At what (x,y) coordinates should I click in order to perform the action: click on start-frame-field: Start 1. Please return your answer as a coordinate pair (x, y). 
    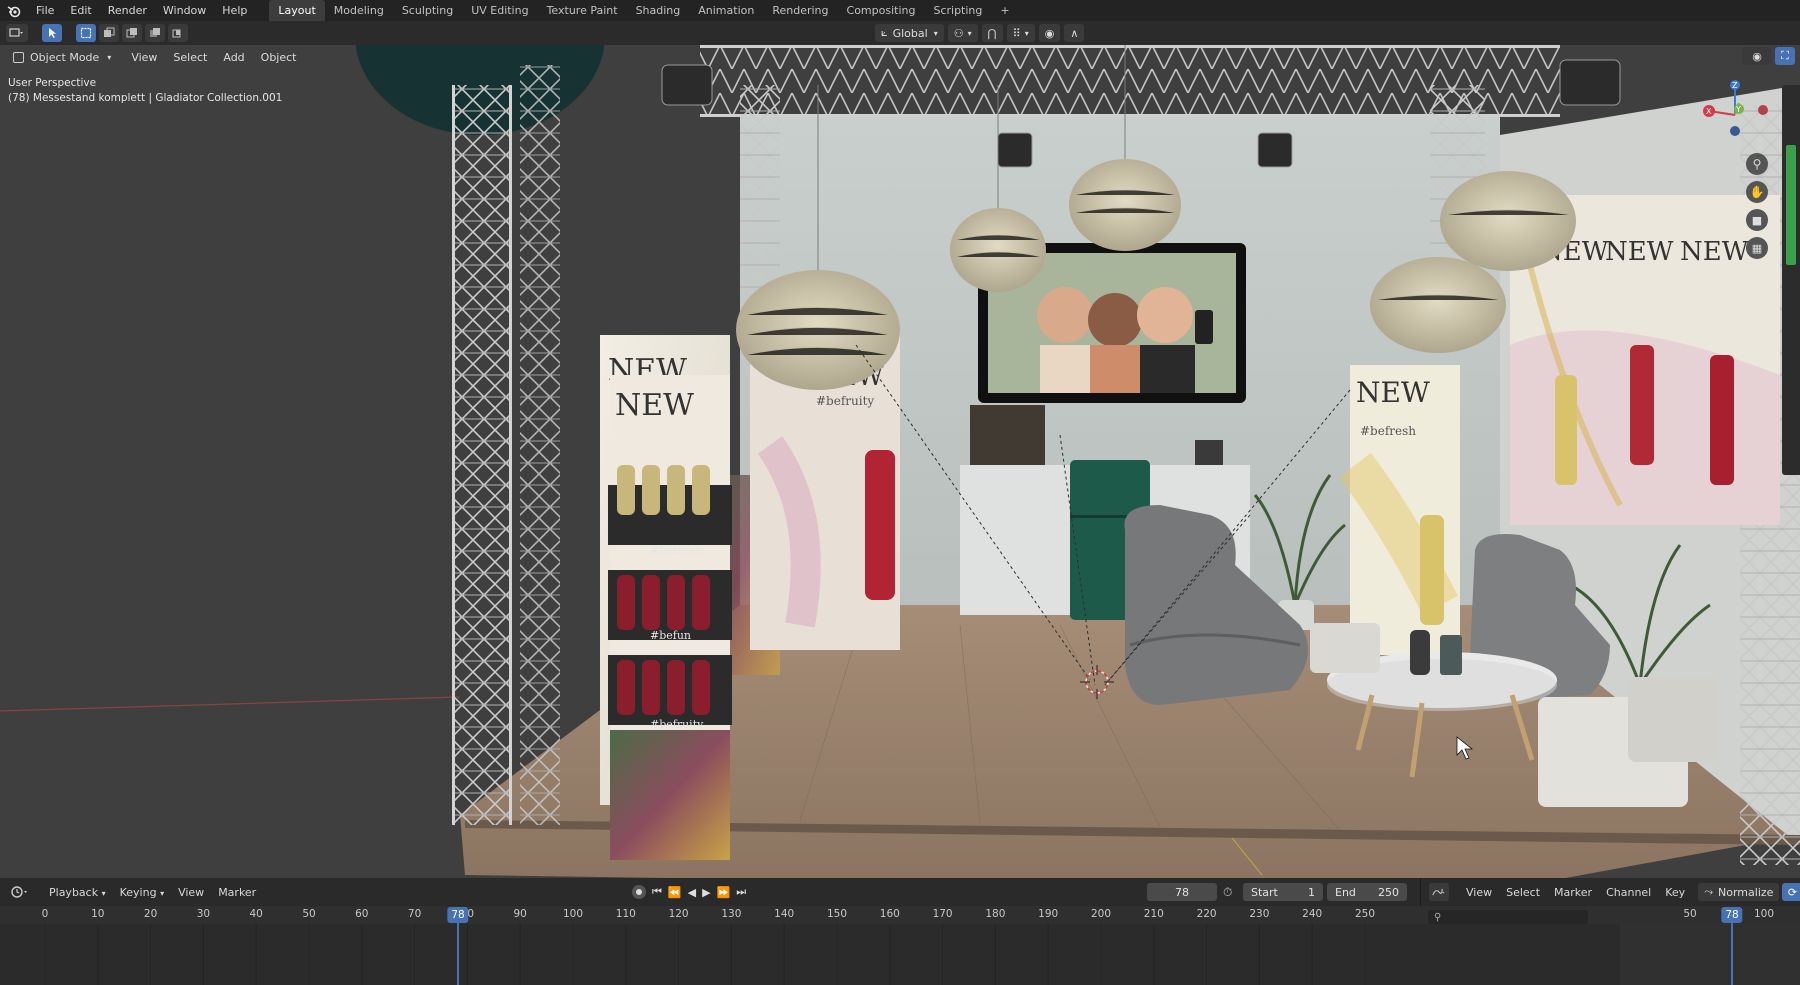
    Looking at the image, I should click on (1283, 892).